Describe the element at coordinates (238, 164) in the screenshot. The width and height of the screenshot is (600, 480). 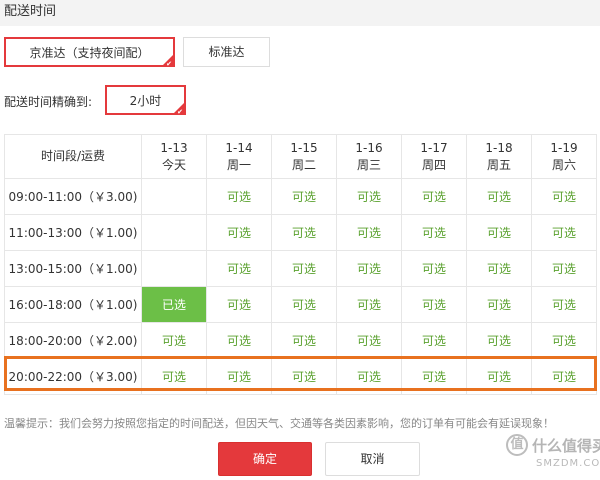
I see `day-weekday: 周一` at that location.